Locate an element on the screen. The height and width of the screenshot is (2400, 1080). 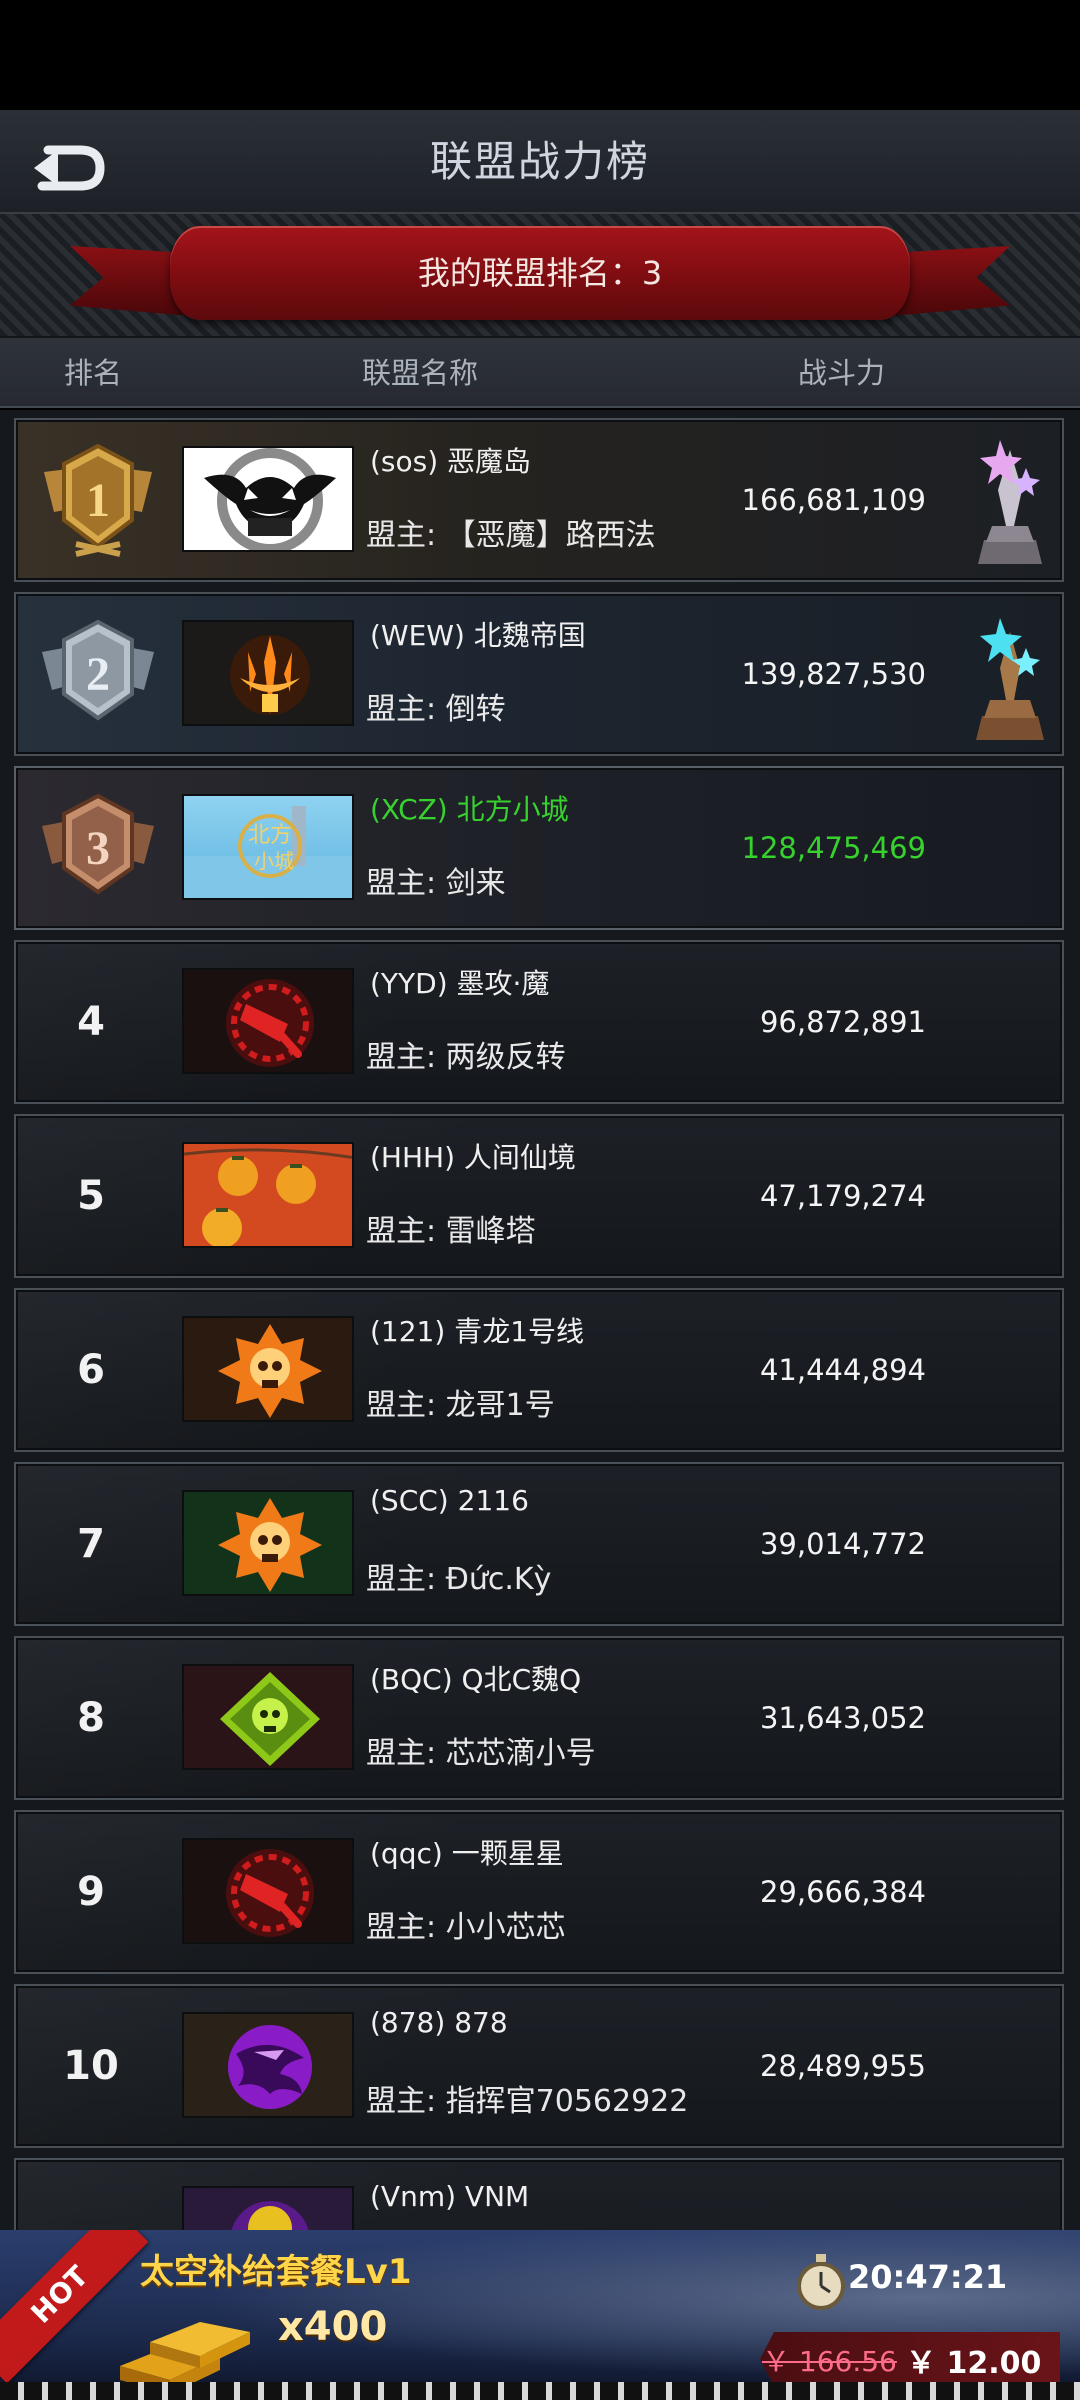
alliance-leader: 盟主: 雷峰塔 is located at coordinates (451, 1231).